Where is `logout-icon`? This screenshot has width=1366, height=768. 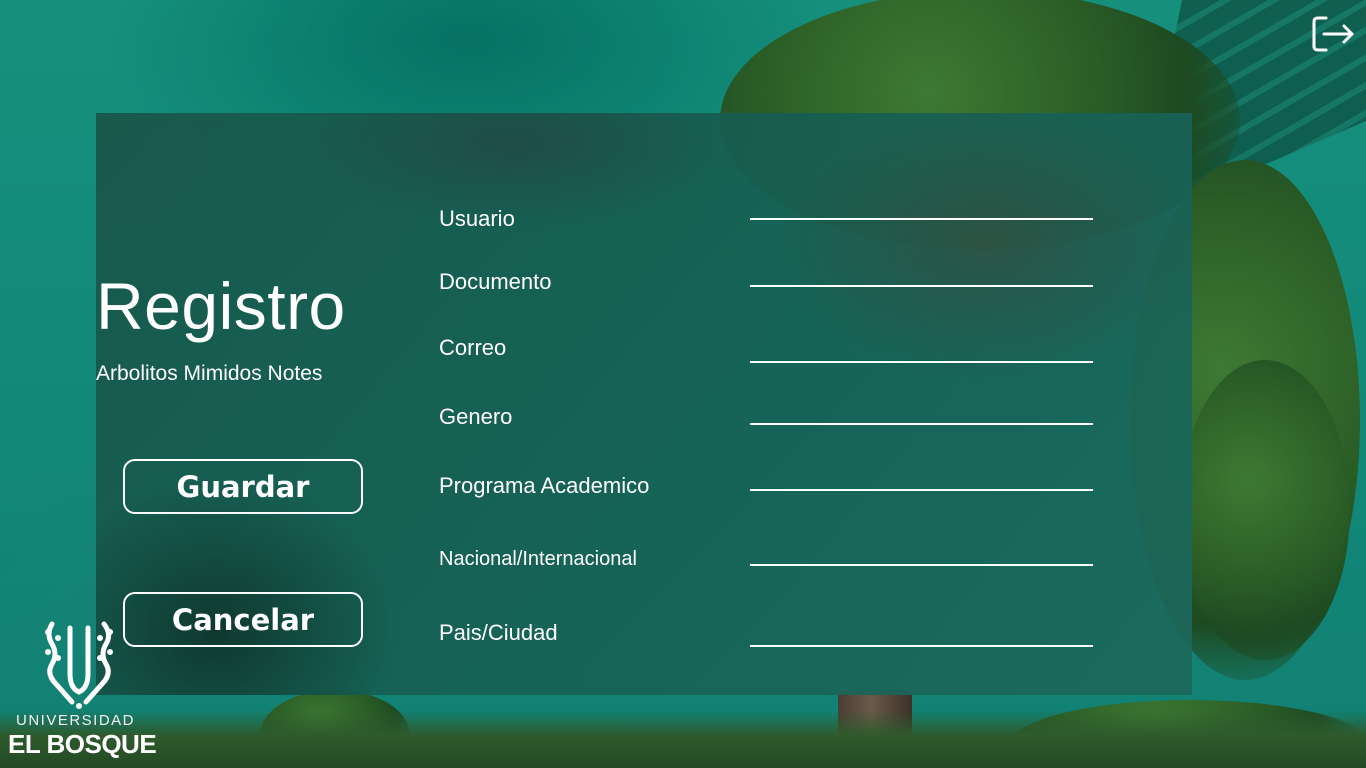
logout-icon is located at coordinates (1333, 34).